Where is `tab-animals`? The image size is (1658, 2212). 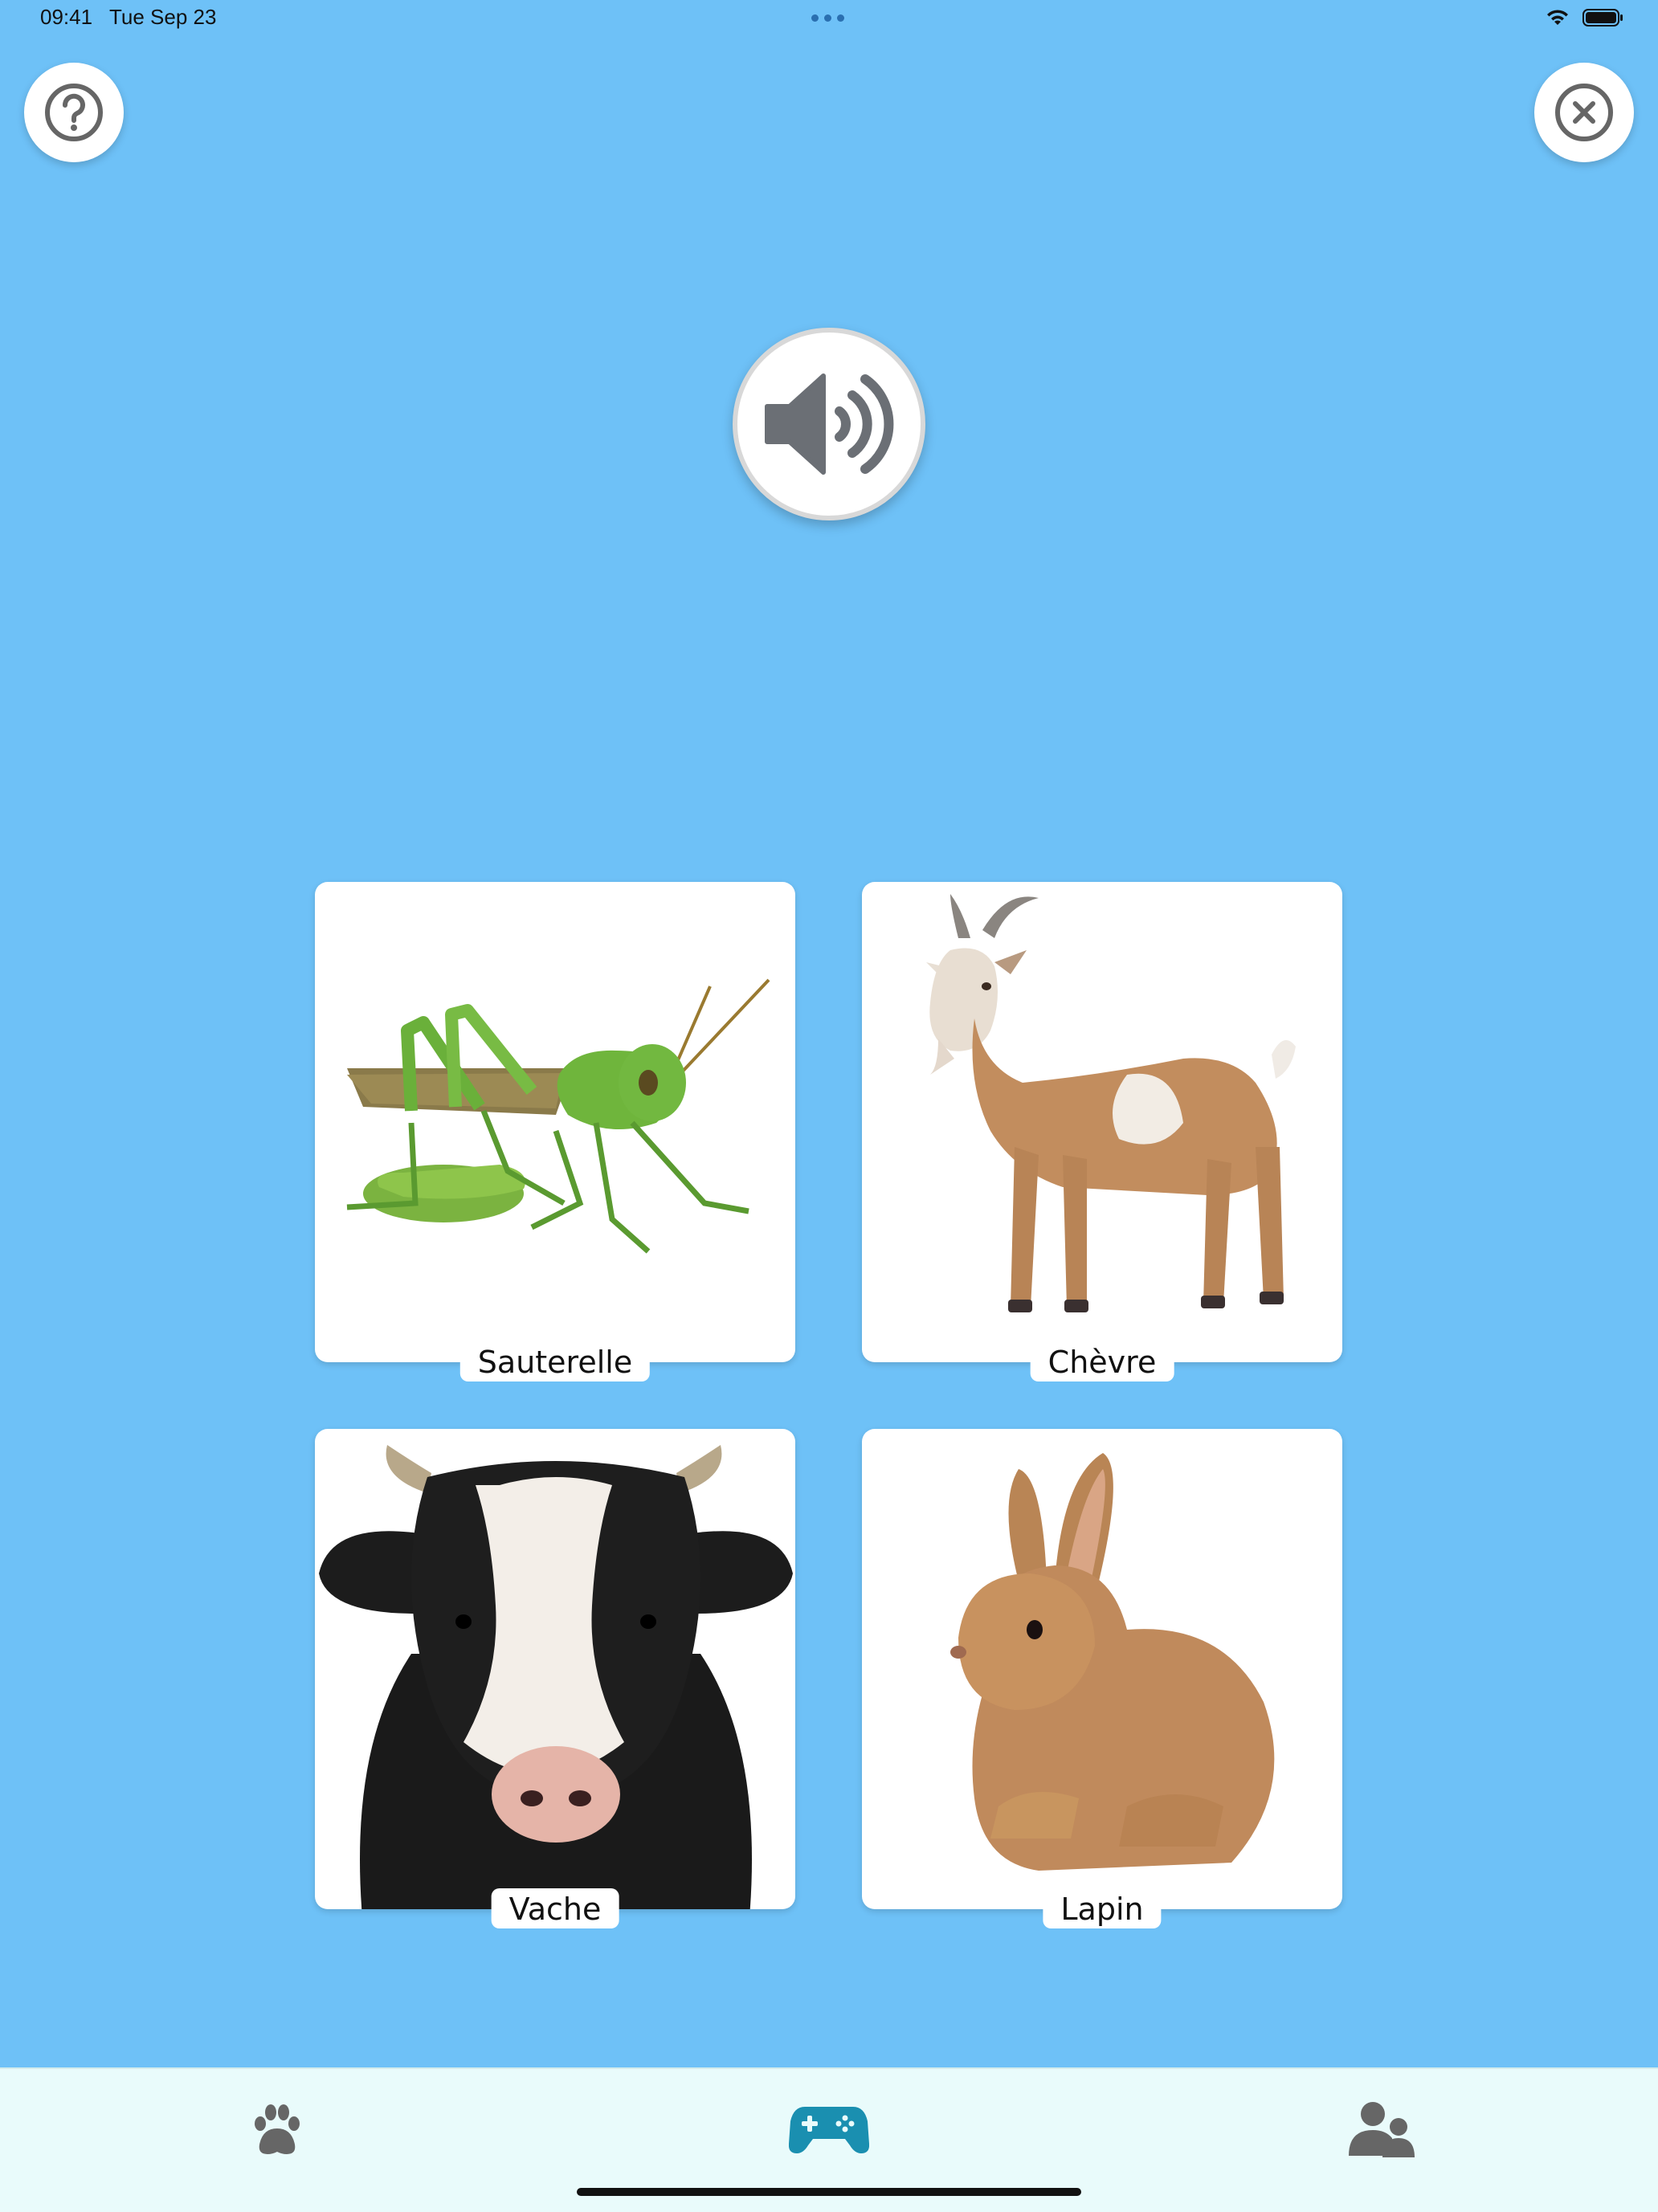
tab-animals is located at coordinates (277, 2129).